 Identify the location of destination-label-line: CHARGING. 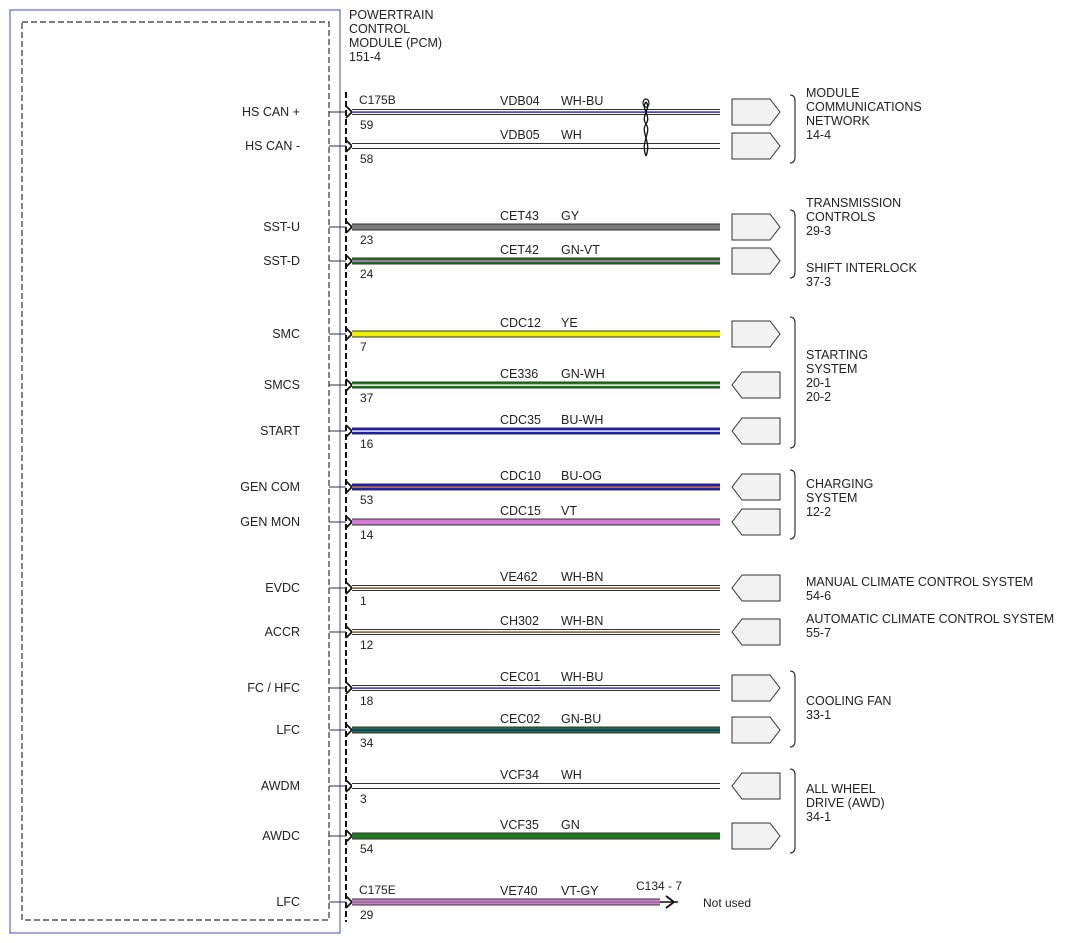
(839, 484).